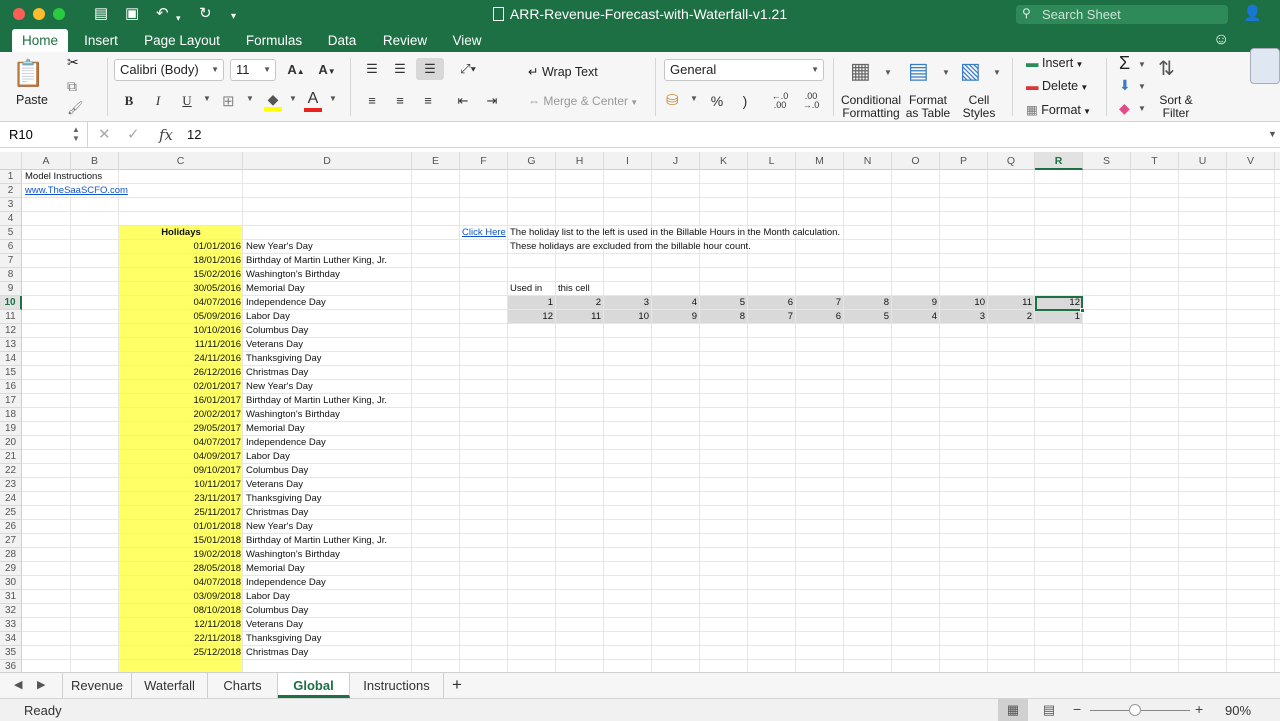 Image resolution: width=1280 pixels, height=721 pixels. What do you see at coordinates (1272, 134) in the screenshot?
I see `expand-formula-bar-icon: ▼` at bounding box center [1272, 134].